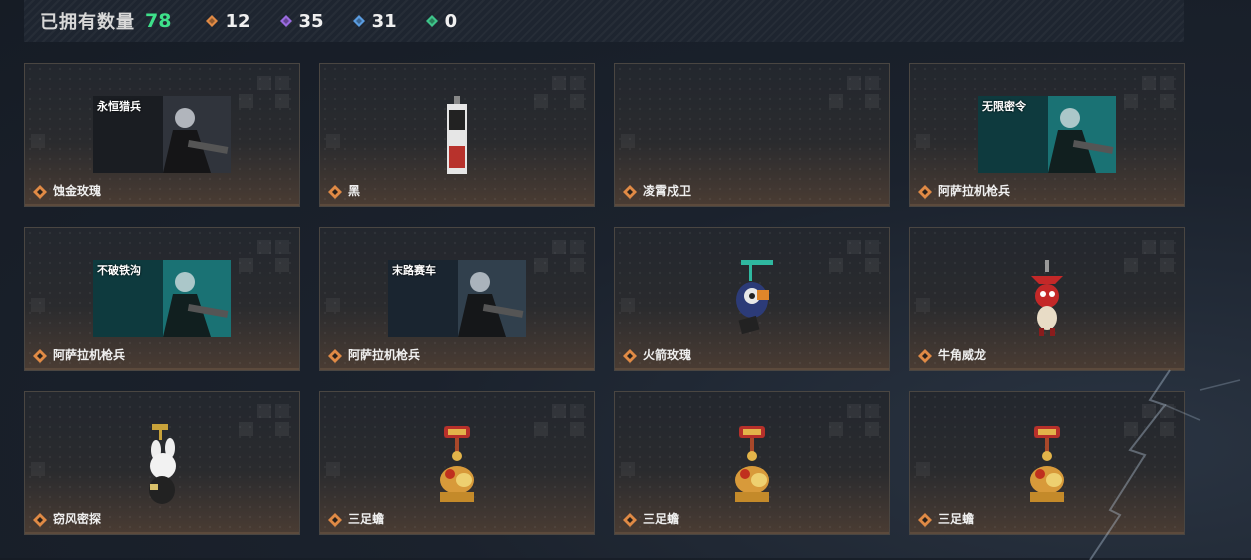  I want to click on item-label: 火箭玫瑰, so click(657, 354).